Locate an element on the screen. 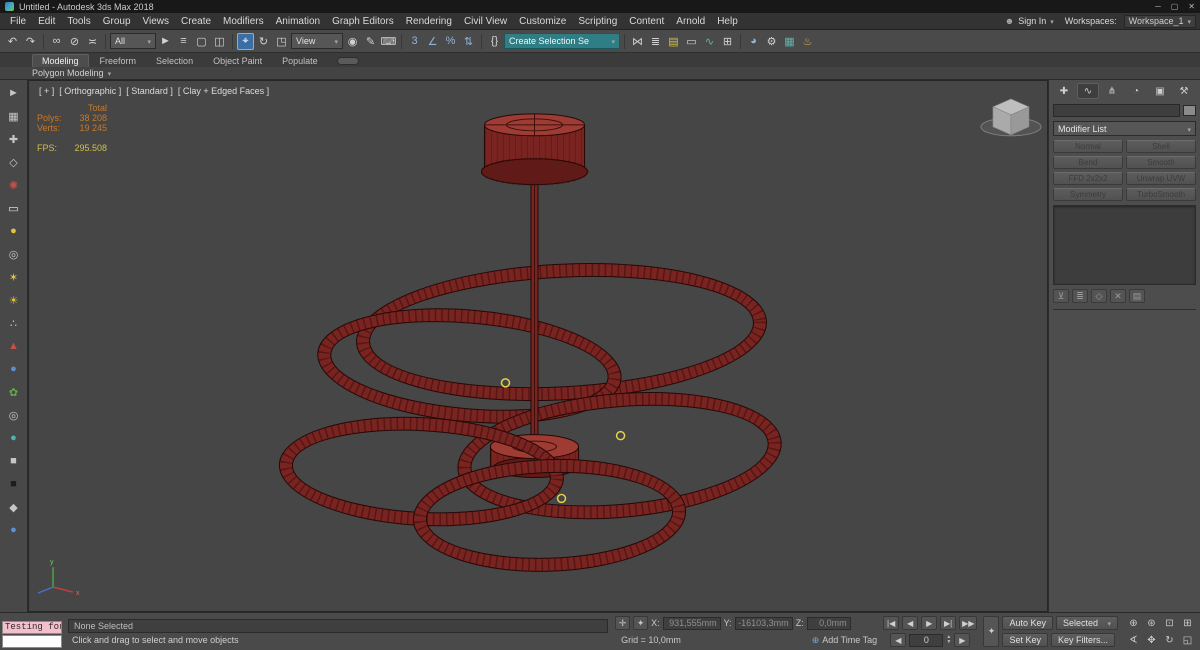 The height and width of the screenshot is (650, 1200). menu-item: Scripting is located at coordinates (597, 21).